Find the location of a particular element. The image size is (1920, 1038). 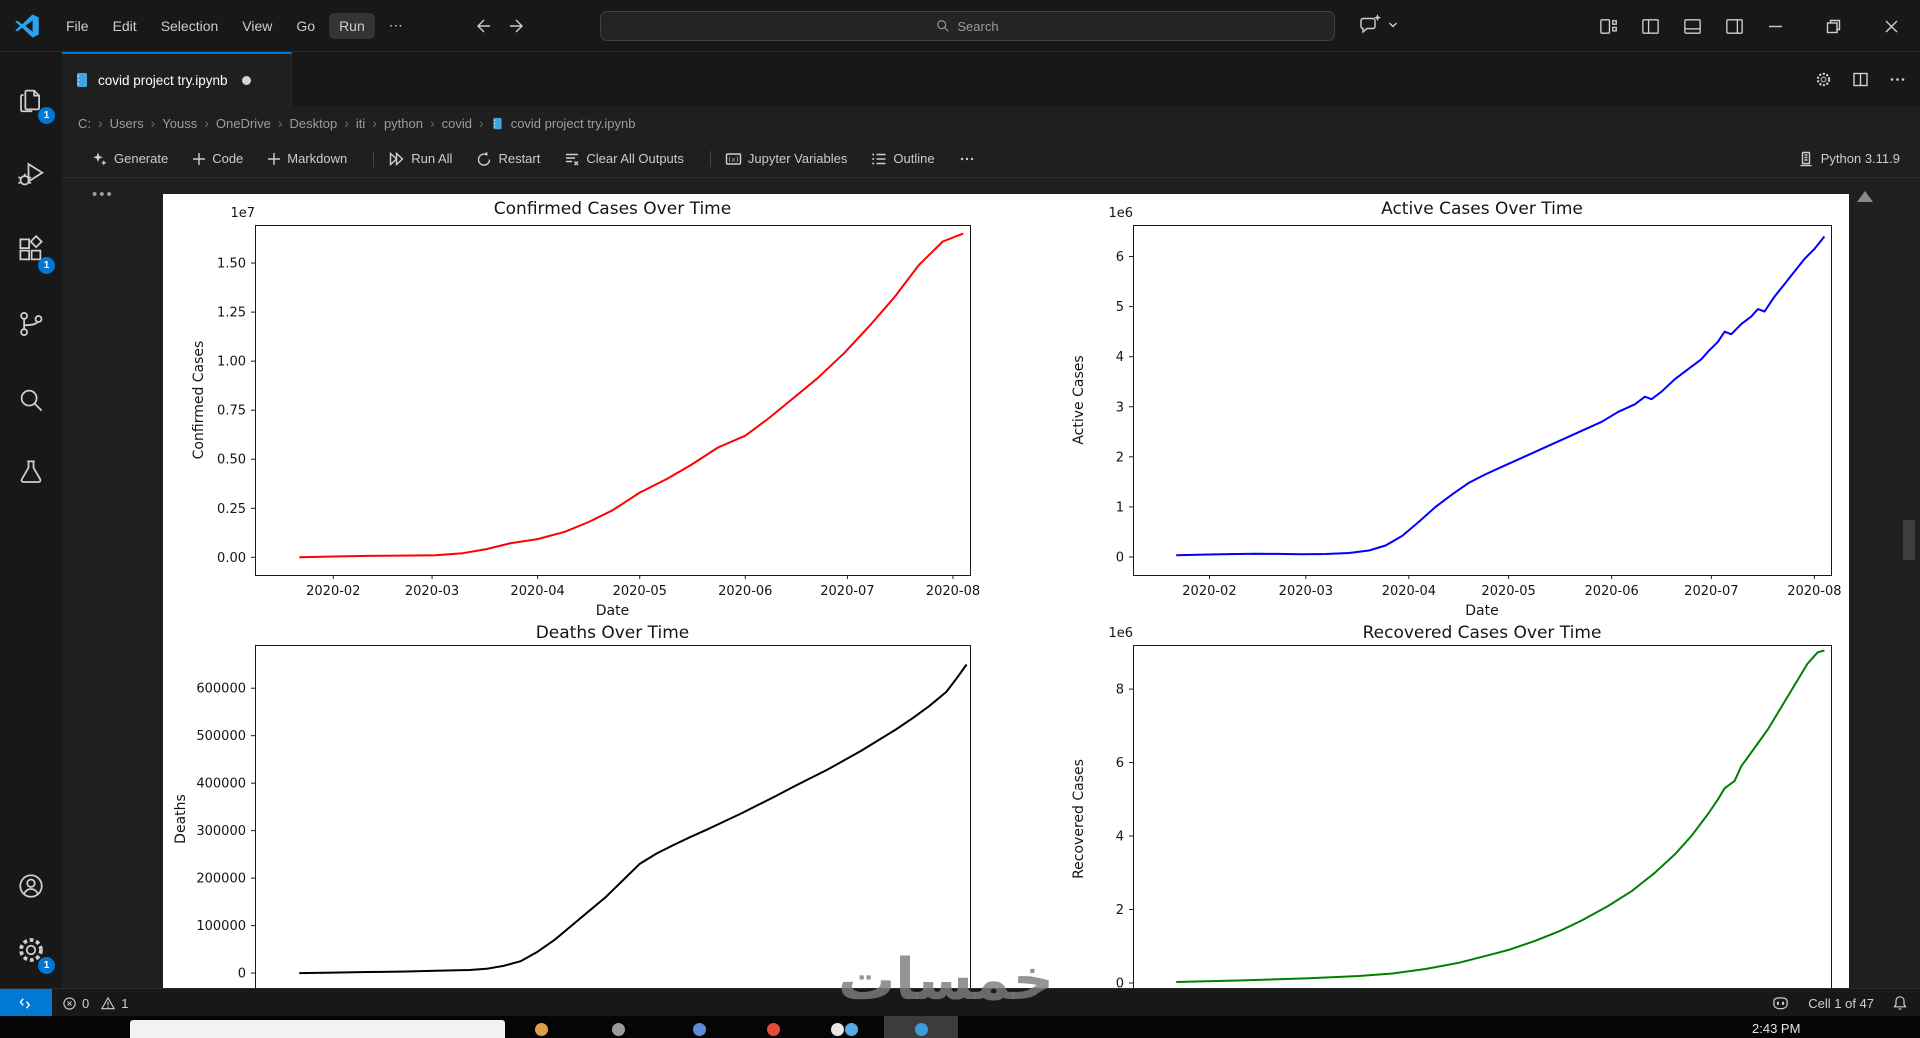

toolbar-more-actions is located at coordinates (967, 159).